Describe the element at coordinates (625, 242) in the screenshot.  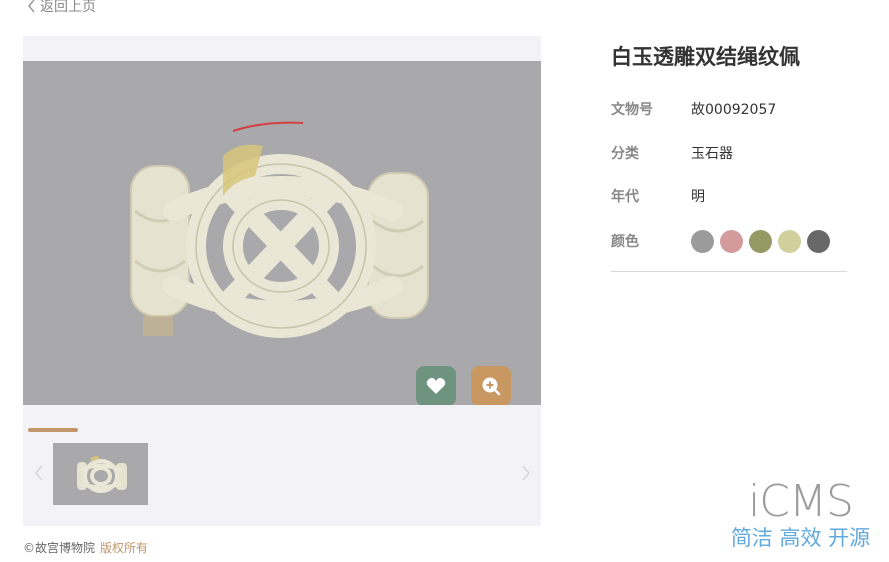
I see `field-label: 颜色` at that location.